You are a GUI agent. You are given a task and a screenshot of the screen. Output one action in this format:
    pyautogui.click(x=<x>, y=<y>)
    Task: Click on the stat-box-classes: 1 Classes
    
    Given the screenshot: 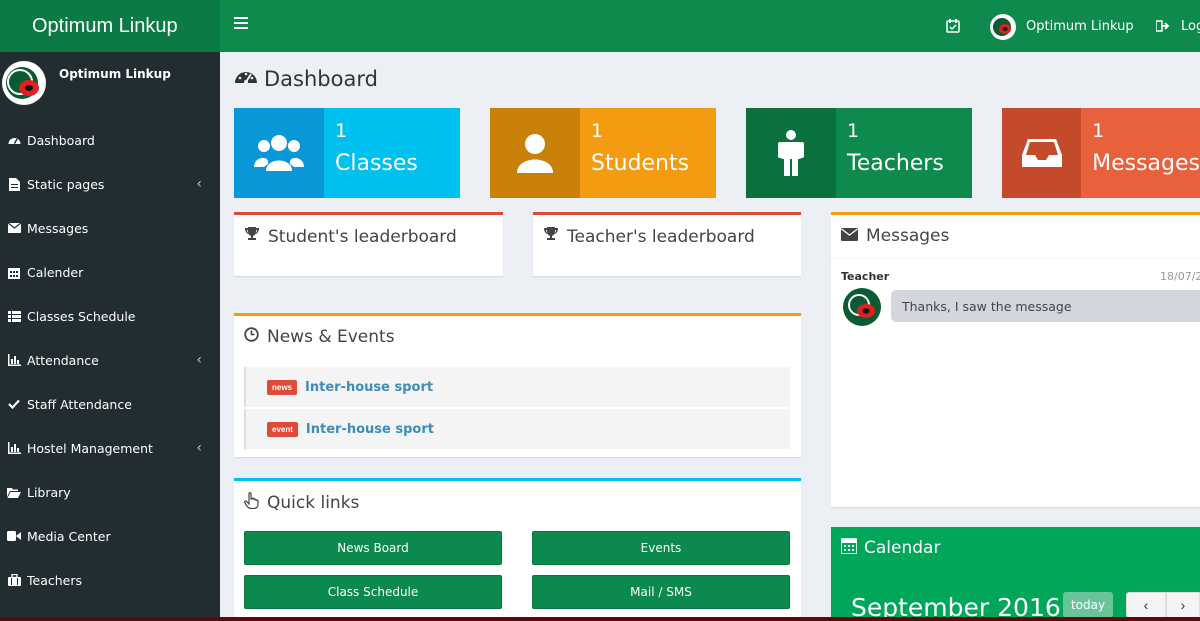 What is the action you would take?
    pyautogui.click(x=347, y=153)
    